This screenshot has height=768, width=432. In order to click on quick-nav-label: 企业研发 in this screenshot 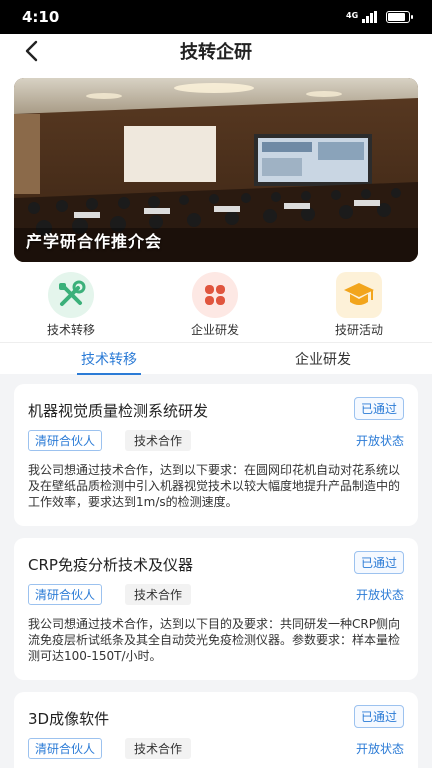, I will do `click(214, 330)`.